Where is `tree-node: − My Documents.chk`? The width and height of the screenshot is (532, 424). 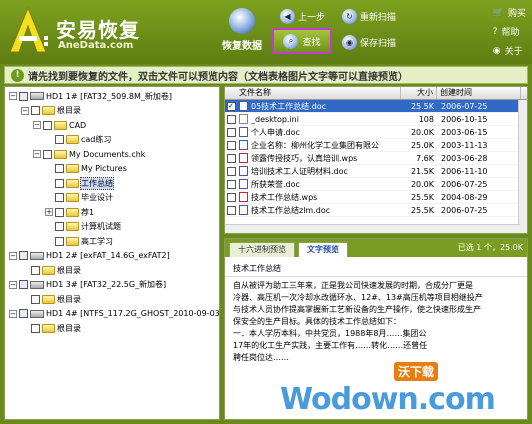
tree-node: − My Documents.chk is located at coordinates (89, 154).